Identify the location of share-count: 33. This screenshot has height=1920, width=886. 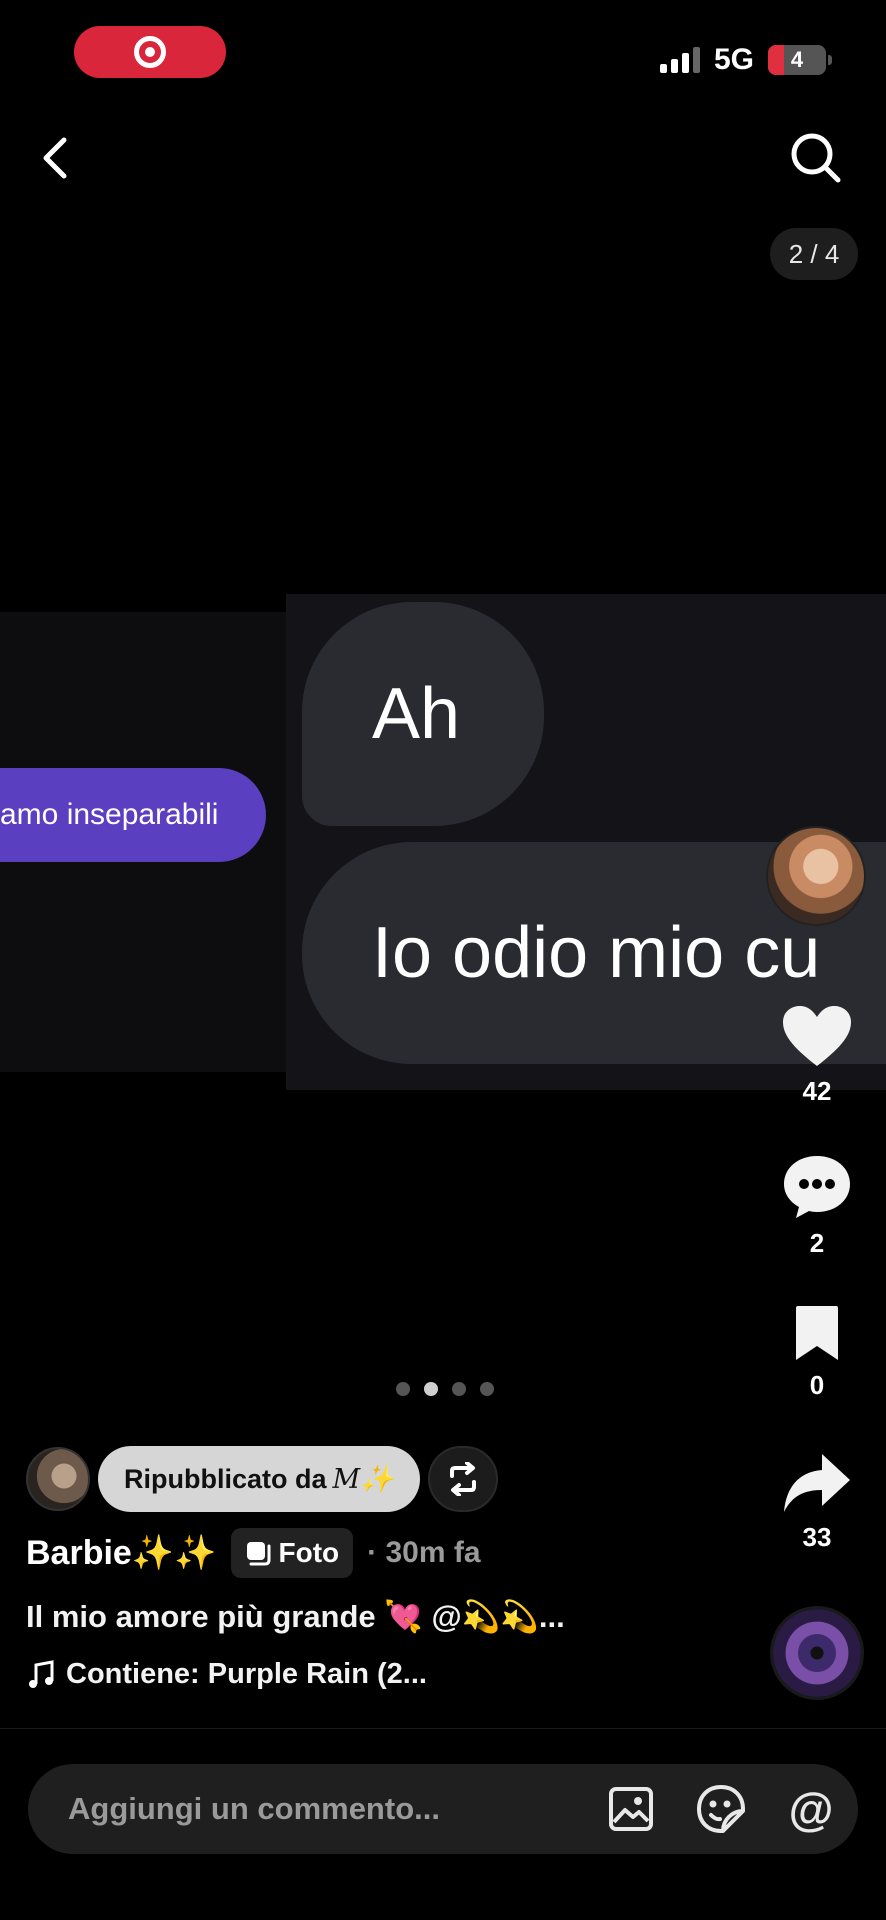
(817, 1537).